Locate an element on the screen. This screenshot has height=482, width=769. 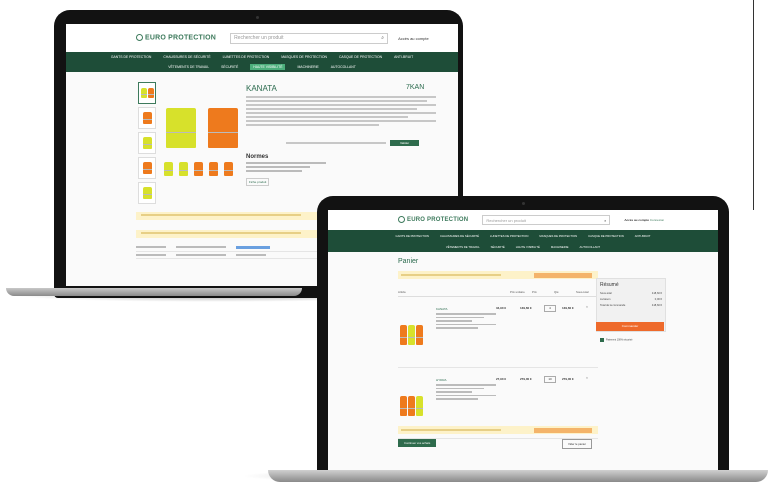
nav-item: HAUTE VISIBILITÉ is located at coordinates (528, 247).